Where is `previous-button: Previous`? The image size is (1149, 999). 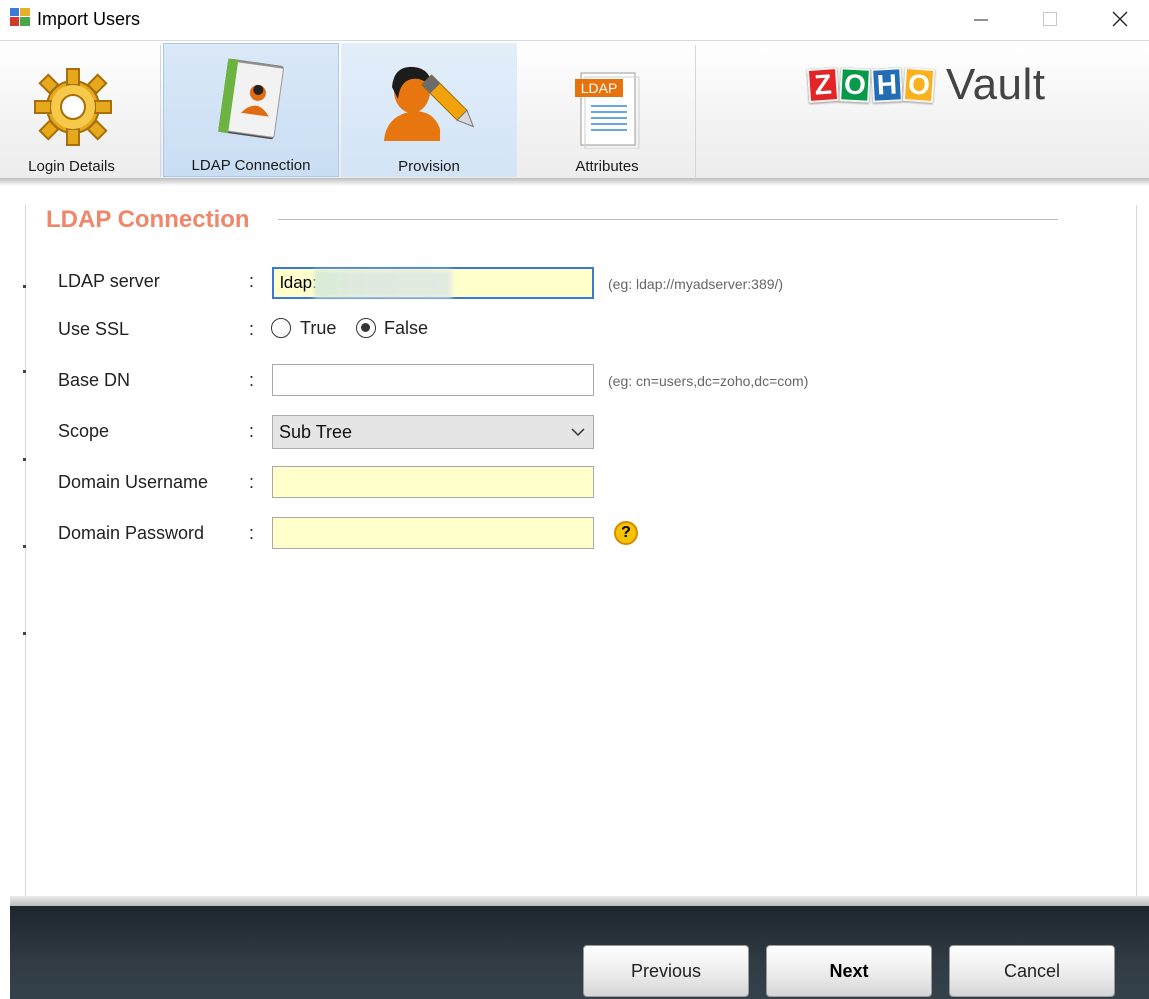
previous-button: Previous is located at coordinates (666, 971).